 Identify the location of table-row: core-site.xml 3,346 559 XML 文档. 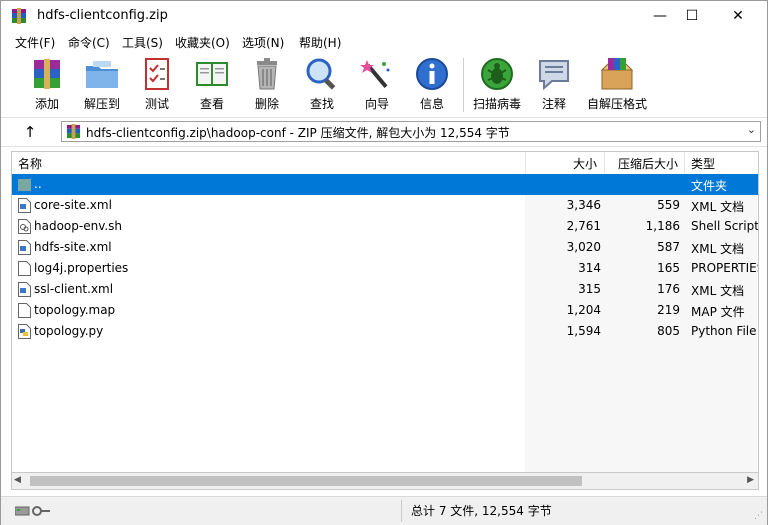
(385, 205).